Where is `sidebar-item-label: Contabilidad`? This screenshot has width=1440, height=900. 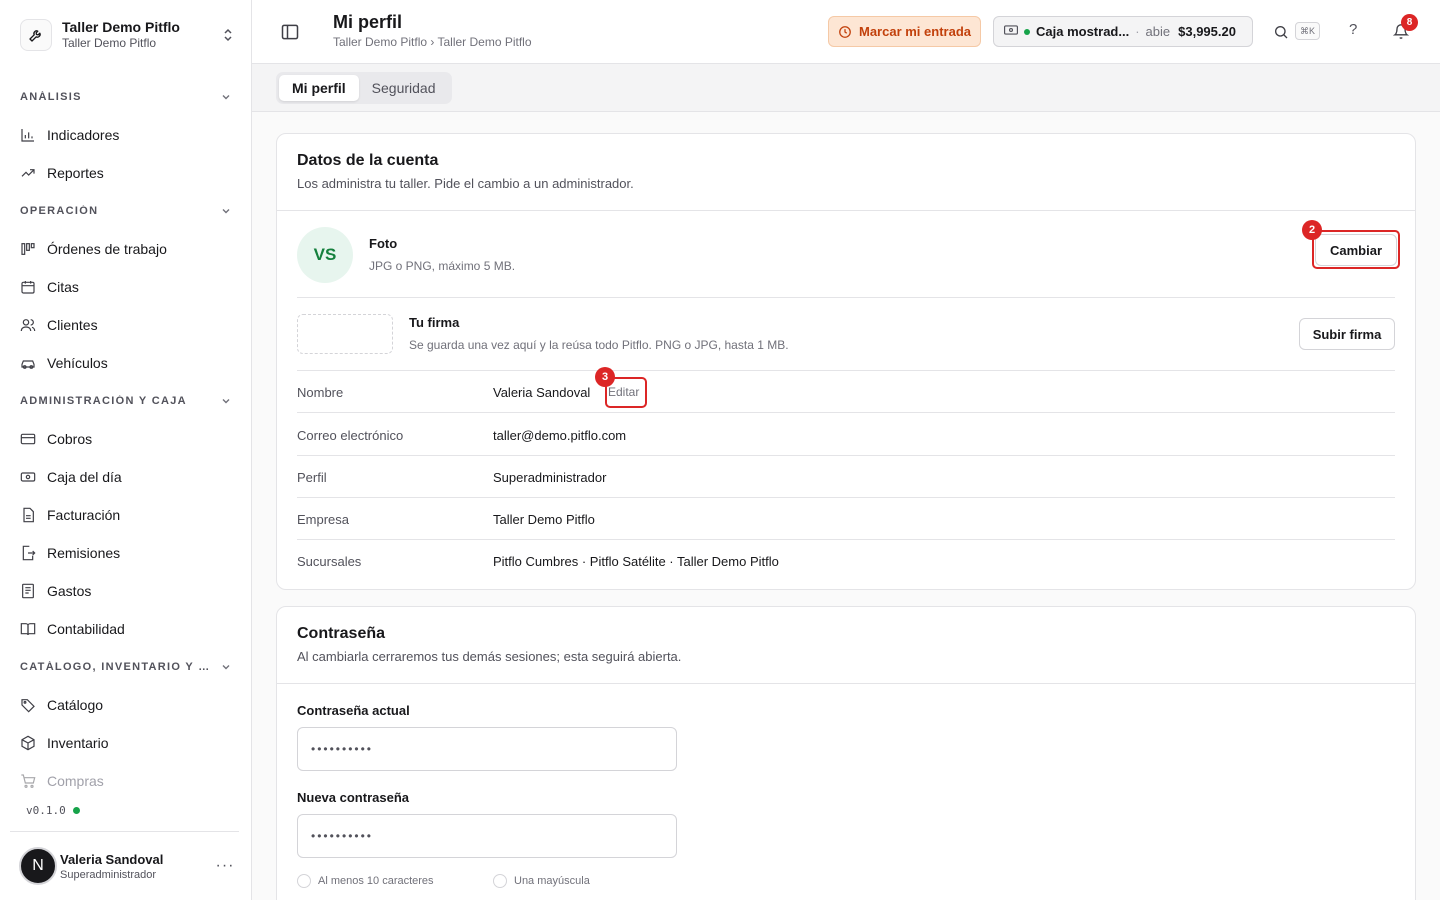
sidebar-item-label: Contabilidad is located at coordinates (86, 629).